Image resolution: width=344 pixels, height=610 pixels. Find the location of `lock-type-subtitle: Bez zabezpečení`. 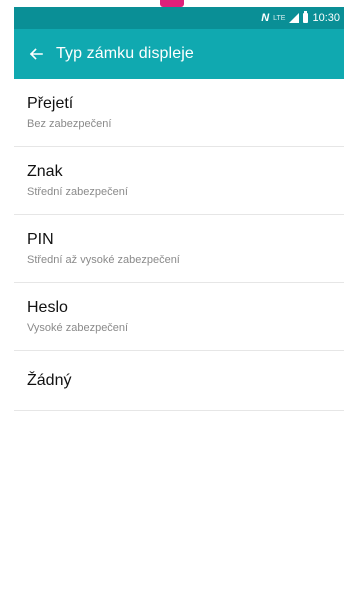

lock-type-subtitle: Bez zabezpečení is located at coordinates (69, 123).